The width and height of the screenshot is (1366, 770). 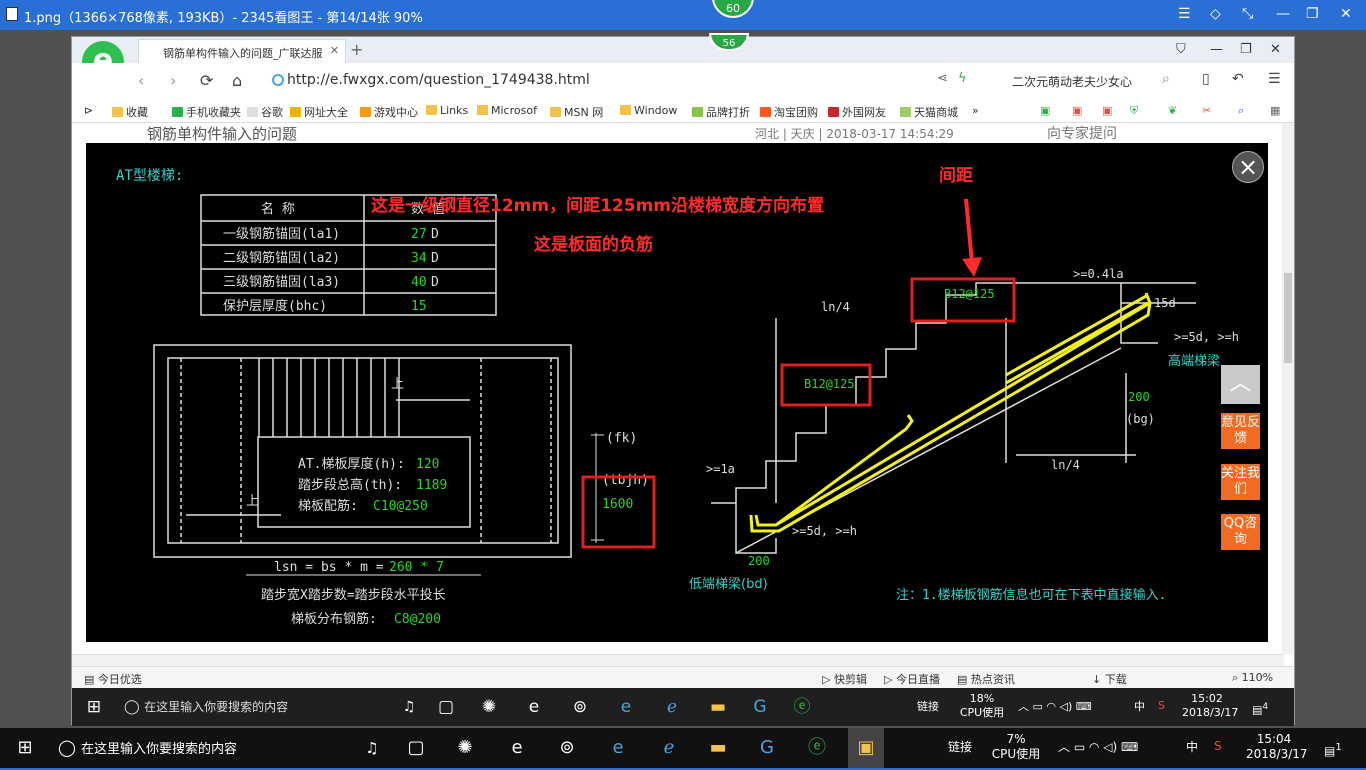 I want to click on status-item: ▷ 快剪辑, so click(x=844, y=679).